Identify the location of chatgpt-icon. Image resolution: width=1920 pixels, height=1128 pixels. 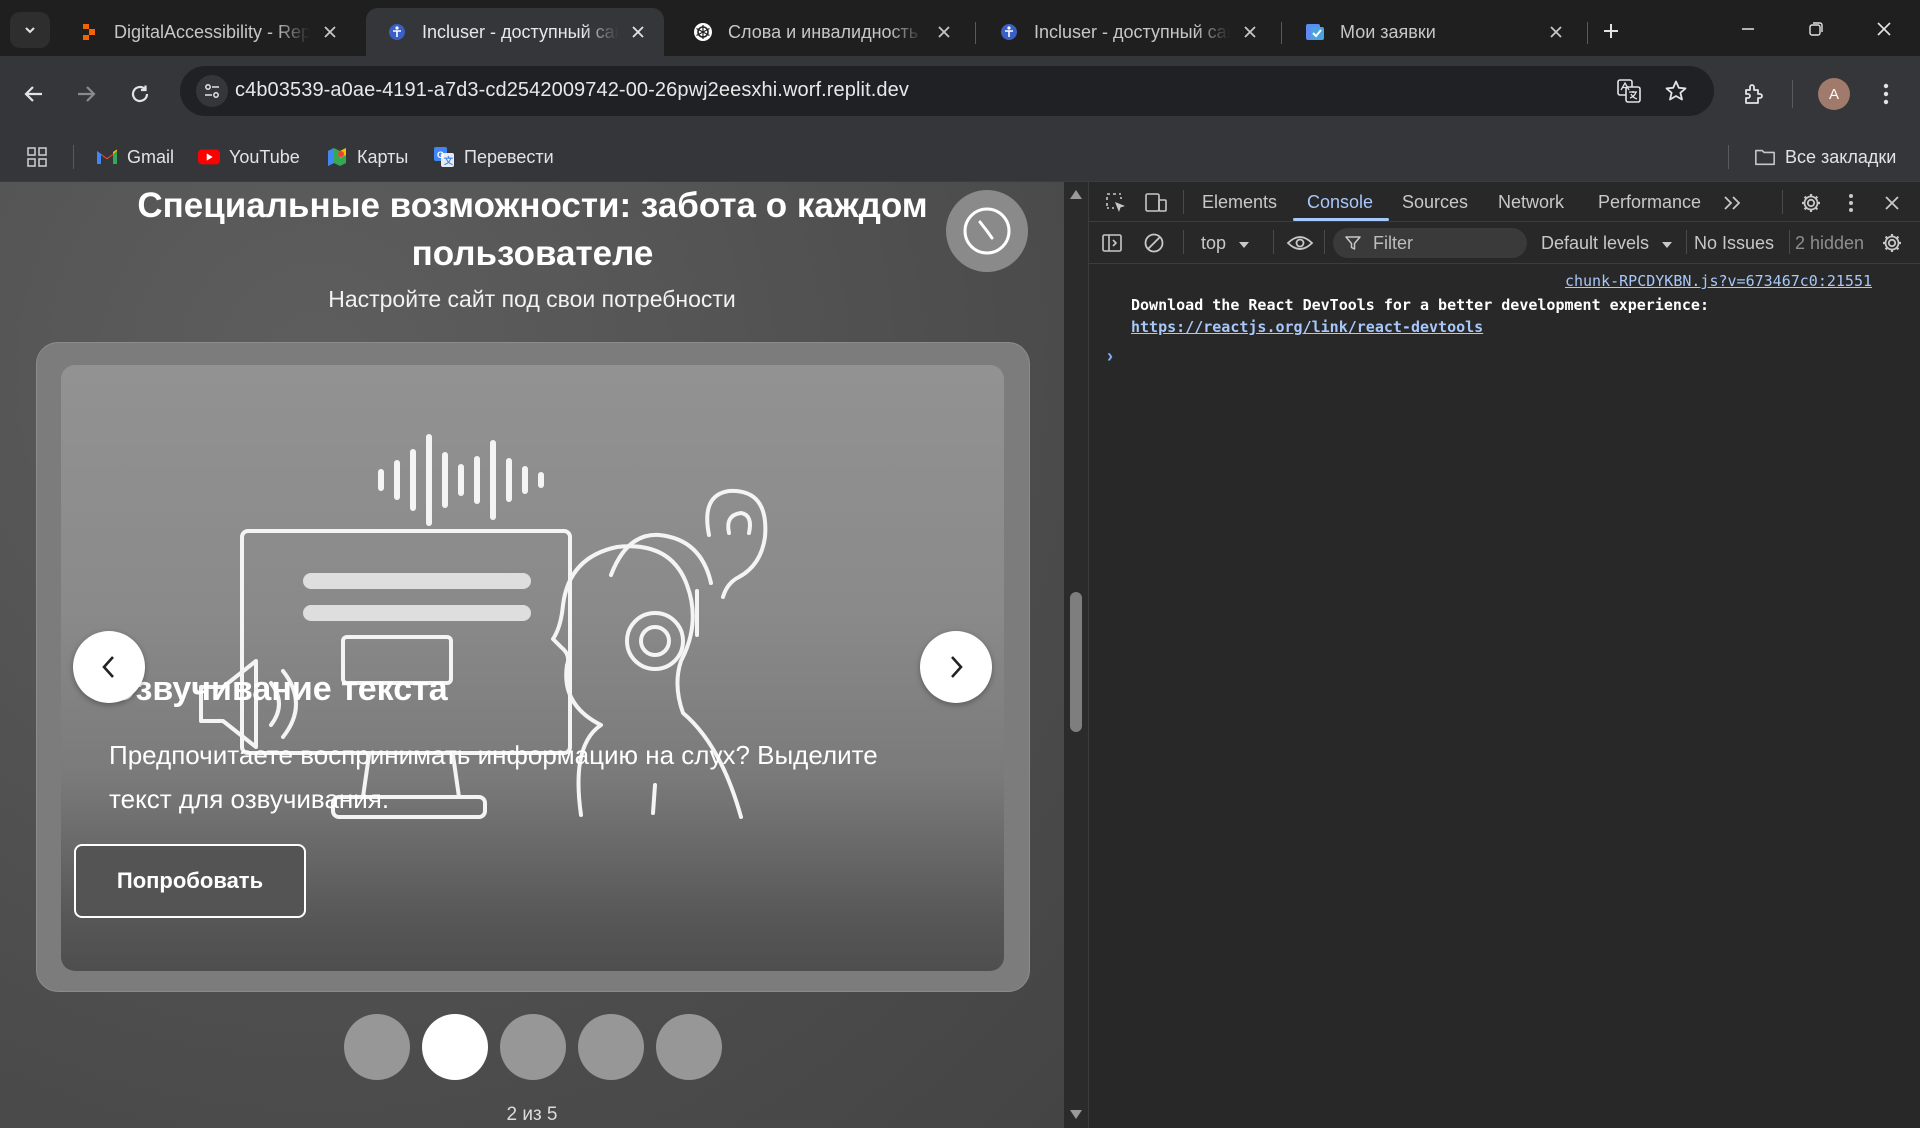
(703, 32).